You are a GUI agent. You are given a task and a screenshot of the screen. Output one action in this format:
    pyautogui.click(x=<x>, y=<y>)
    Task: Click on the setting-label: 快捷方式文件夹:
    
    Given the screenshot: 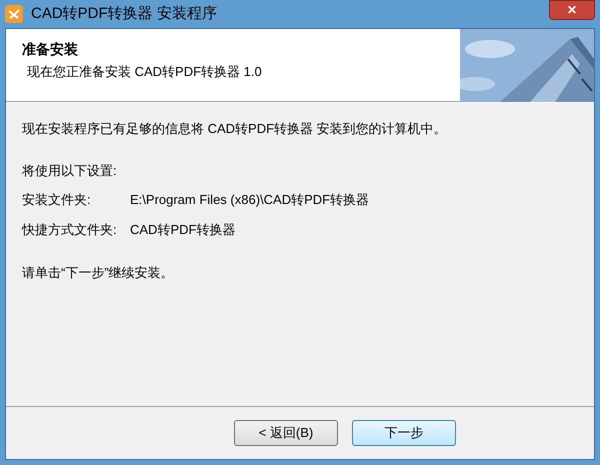 What is the action you would take?
    pyautogui.click(x=70, y=229)
    